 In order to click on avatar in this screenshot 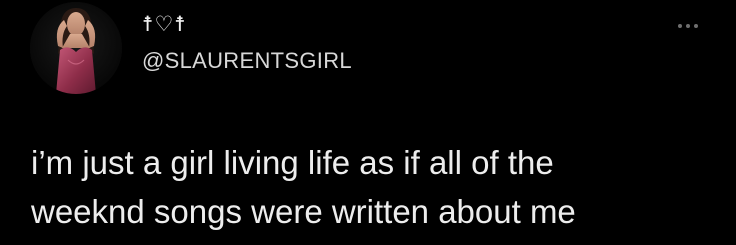, I will do `click(76, 48)`.